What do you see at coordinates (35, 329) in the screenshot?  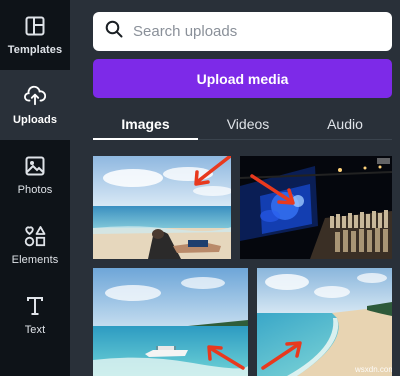 I see `sidebar-item-label: Text` at bounding box center [35, 329].